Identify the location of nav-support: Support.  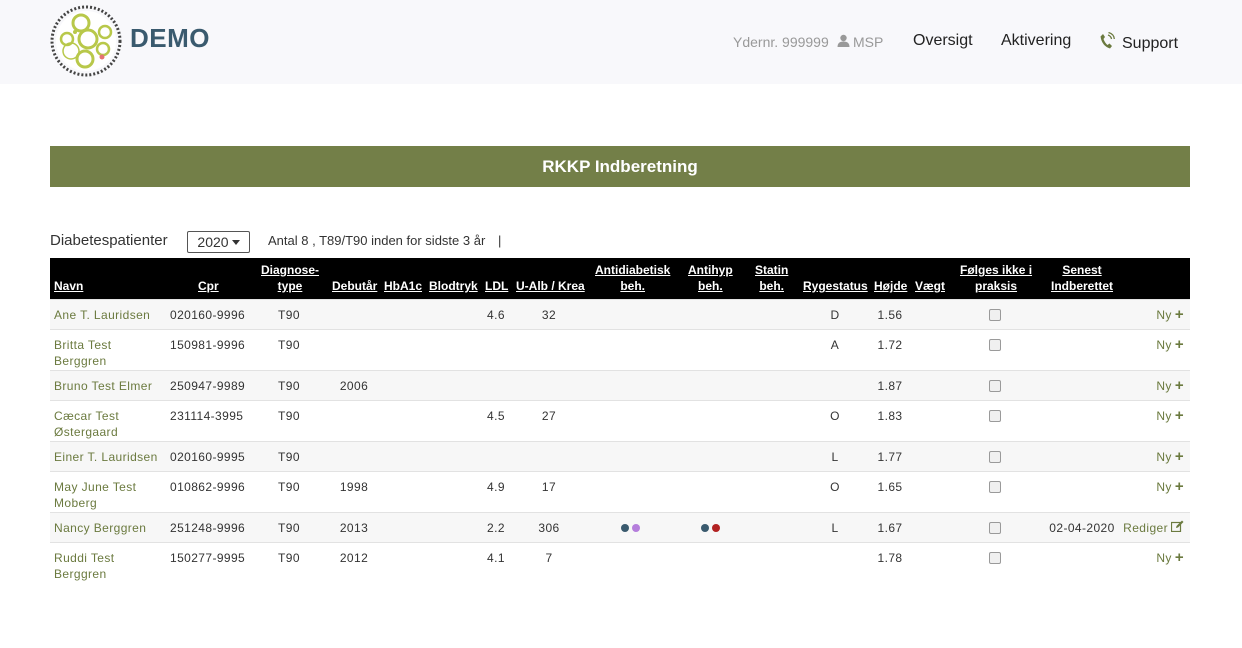
(1139, 43).